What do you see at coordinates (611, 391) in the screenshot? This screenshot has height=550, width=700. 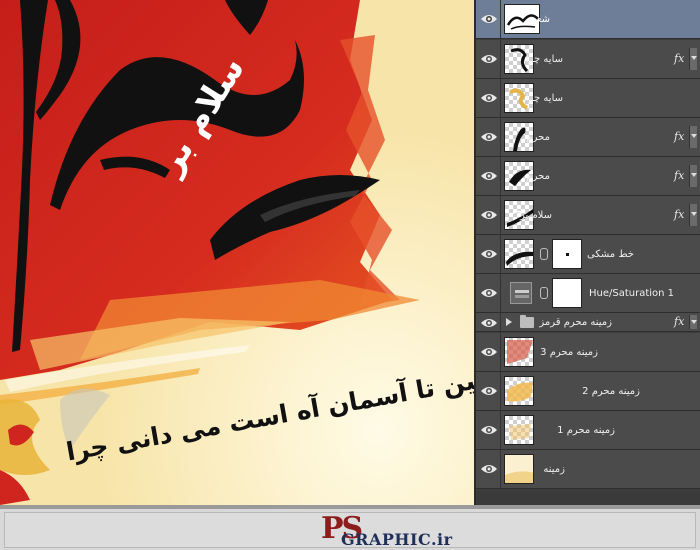 I see `layer-name: زمینه محرم 2` at bounding box center [611, 391].